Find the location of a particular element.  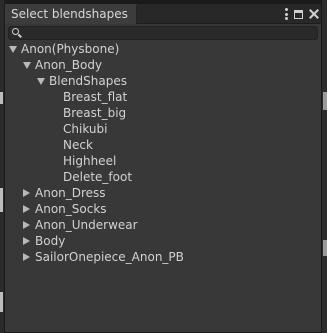

window-titlebar: Select blendshapes is located at coordinates (163, 14).